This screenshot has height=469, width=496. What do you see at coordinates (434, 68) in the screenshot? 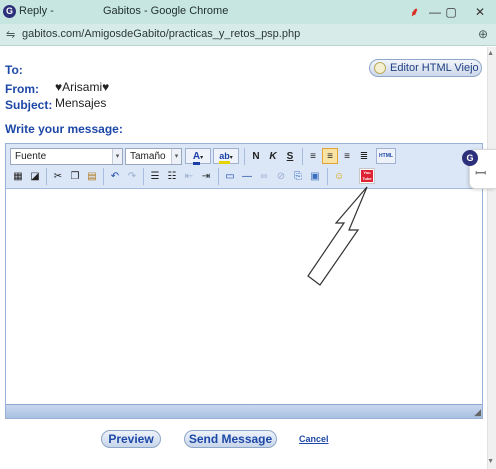
I see `old-html-editor-label: Editor HTML Viejo` at bounding box center [434, 68].